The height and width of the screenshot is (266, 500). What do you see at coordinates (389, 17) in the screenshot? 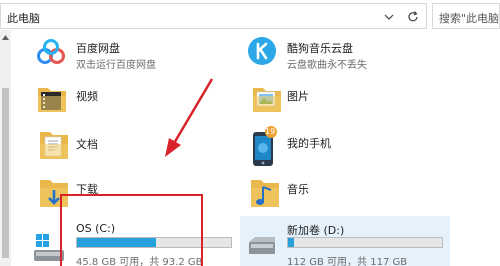
I see `chevron-down-icon` at bounding box center [389, 17].